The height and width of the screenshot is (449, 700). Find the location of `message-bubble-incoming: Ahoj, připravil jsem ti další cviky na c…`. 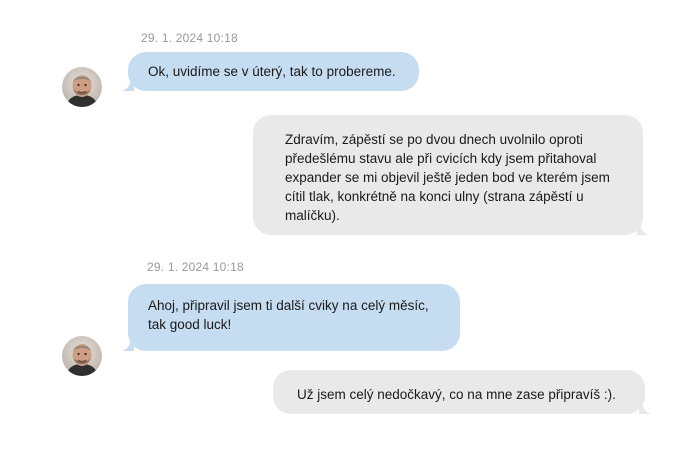

message-bubble-incoming: Ahoj, připravil jsem ti další cviky na c… is located at coordinates (291, 317).